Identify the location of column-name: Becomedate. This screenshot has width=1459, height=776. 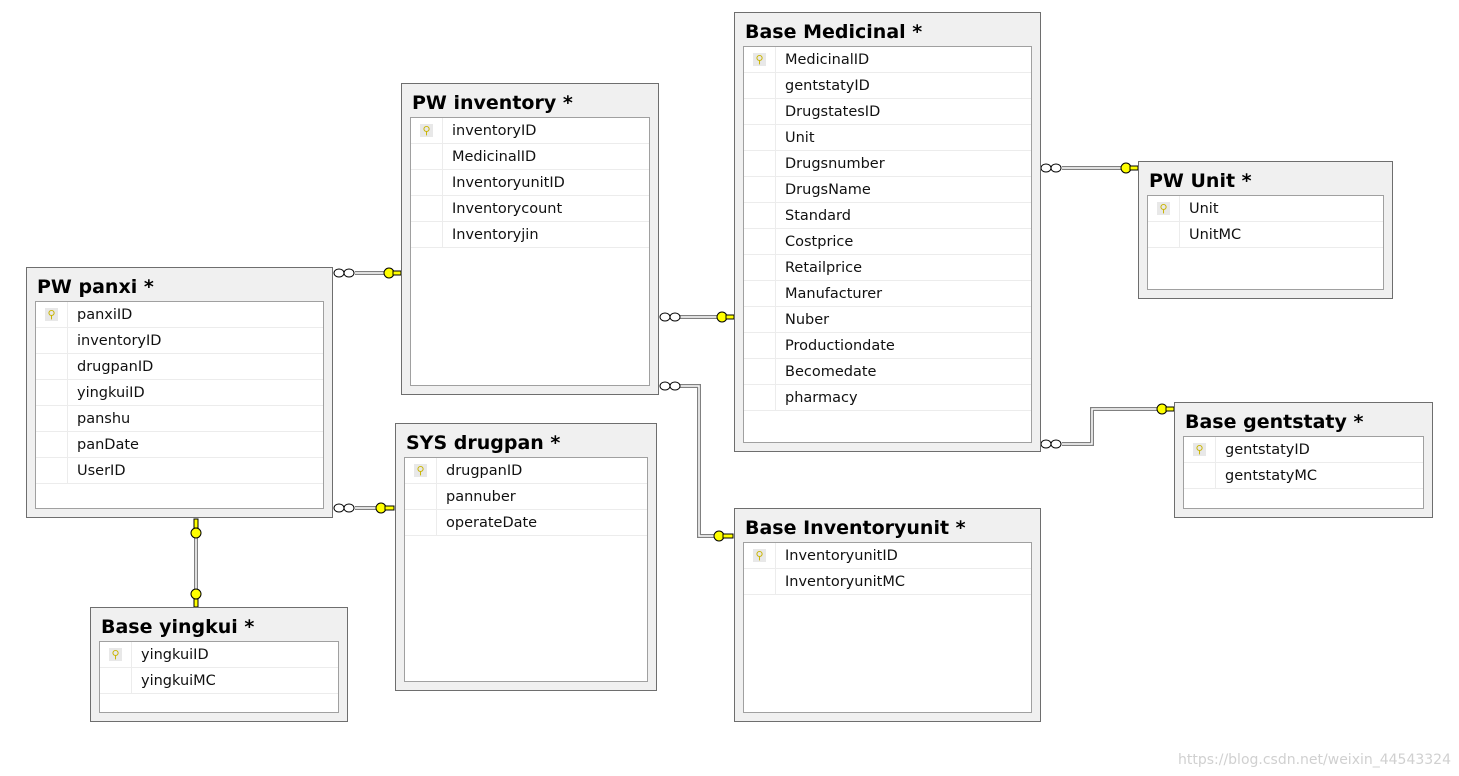
(831, 371).